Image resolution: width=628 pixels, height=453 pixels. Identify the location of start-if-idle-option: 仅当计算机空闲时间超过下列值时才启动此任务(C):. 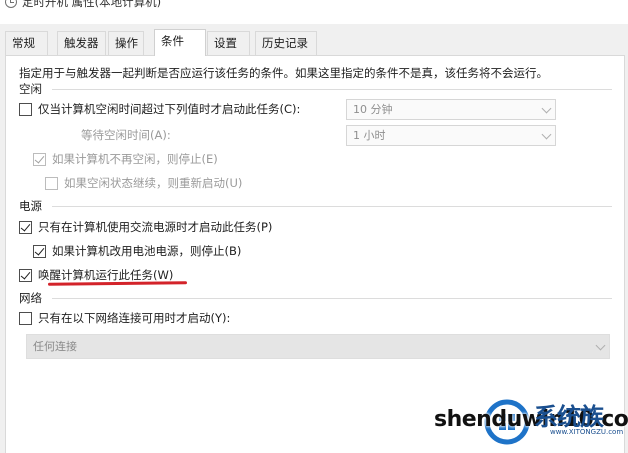
(159, 109).